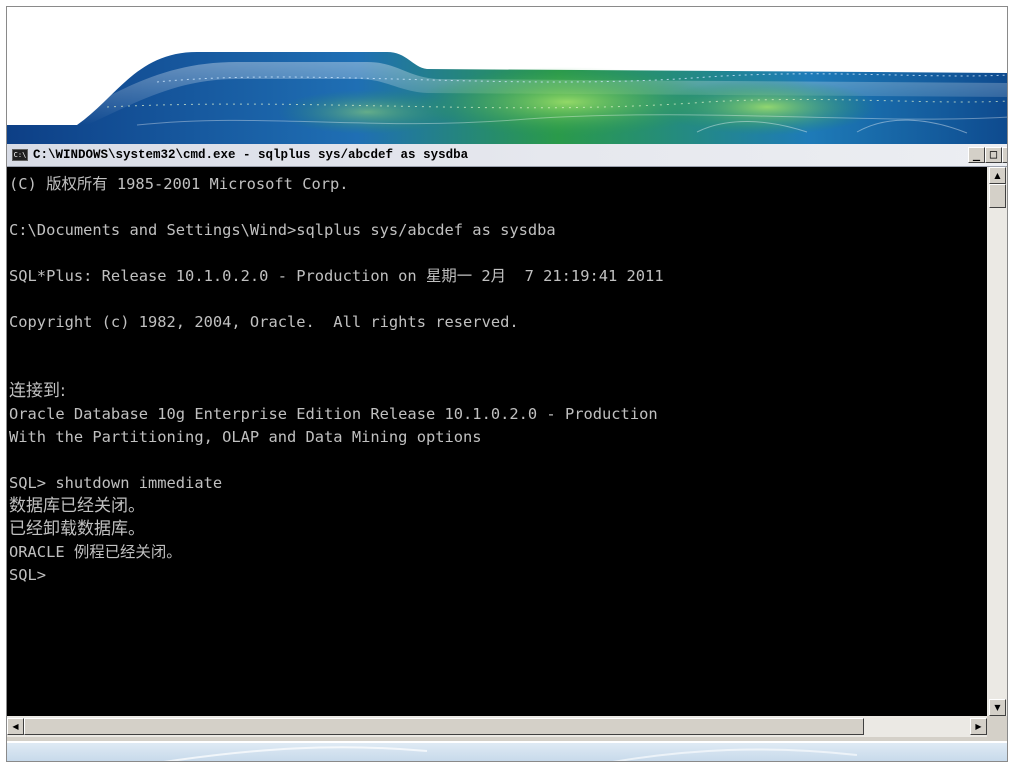 This screenshot has height=763, width=1009. Describe the element at coordinates (77, 506) in the screenshot. I see `console-line: 数据库已经关闭。` at that location.